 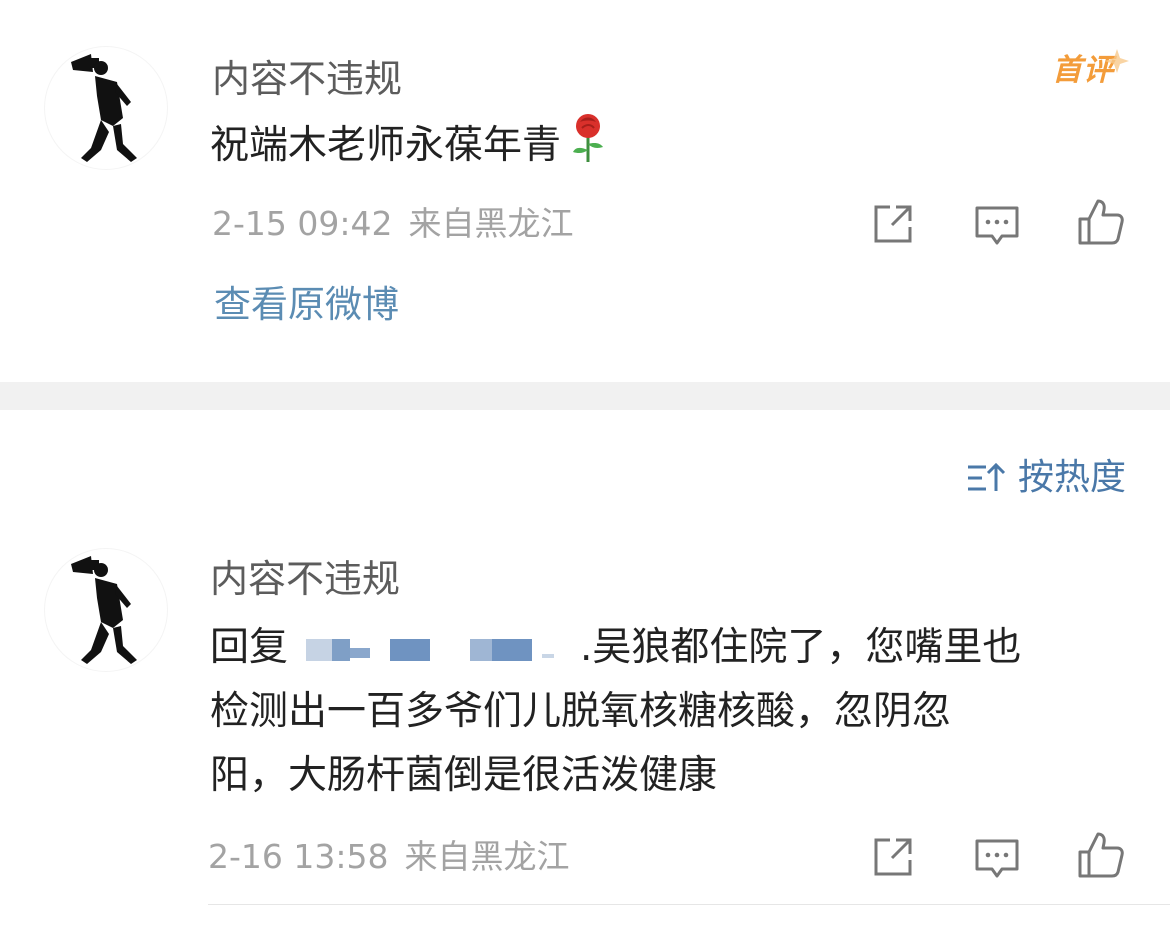 I want to click on comment-meta: 2-16 13:58 来自黑龙江, so click(x=389, y=856).